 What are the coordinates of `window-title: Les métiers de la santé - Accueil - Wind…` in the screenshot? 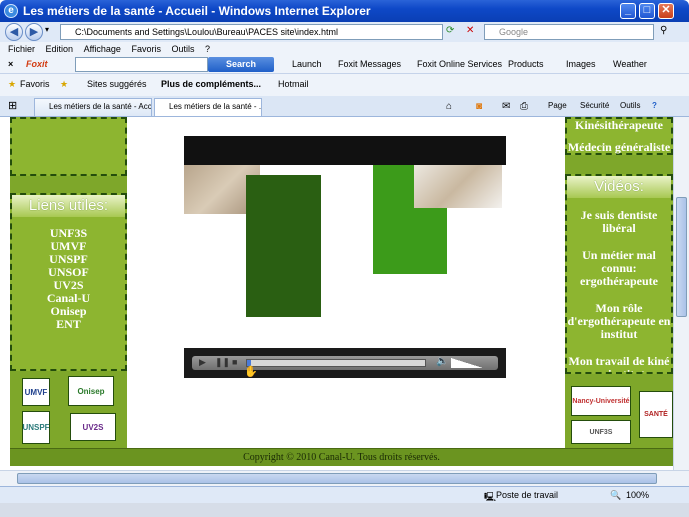 It's located at (197, 11).